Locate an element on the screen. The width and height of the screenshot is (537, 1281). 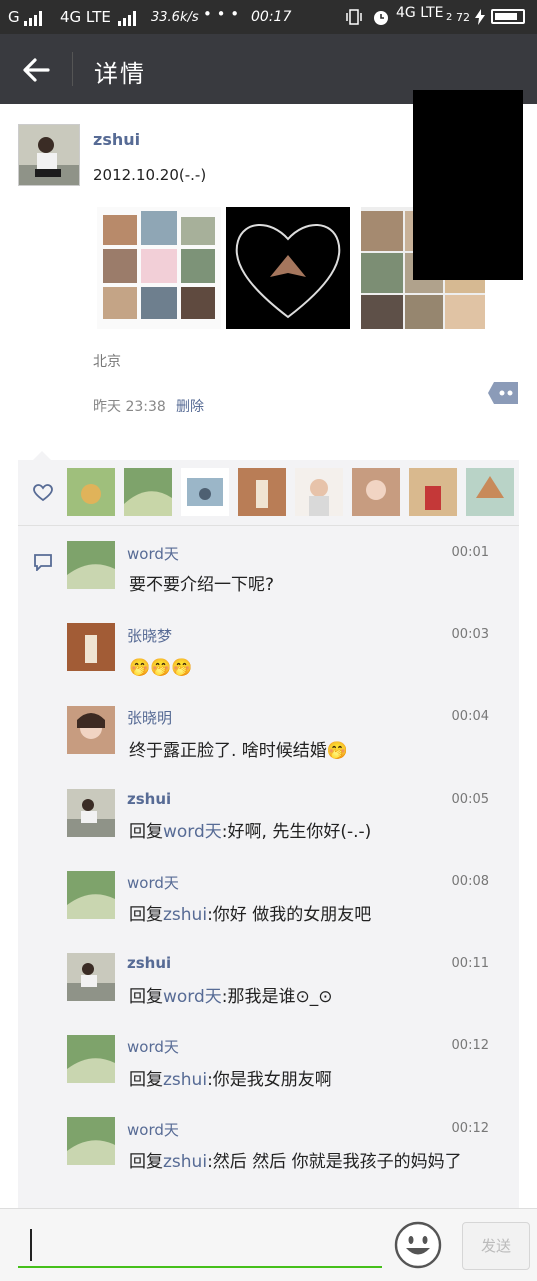
comment-input is located at coordinates (200, 1247).